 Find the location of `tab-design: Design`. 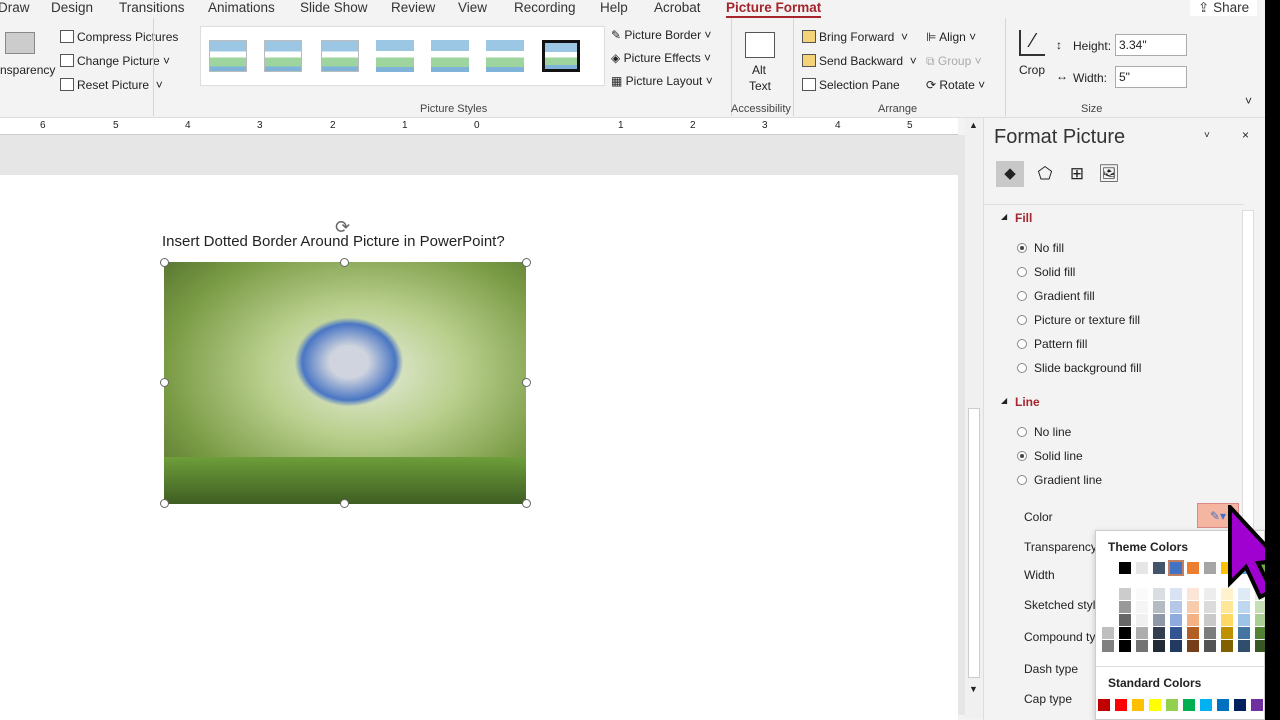

tab-design: Design is located at coordinates (72, 7).